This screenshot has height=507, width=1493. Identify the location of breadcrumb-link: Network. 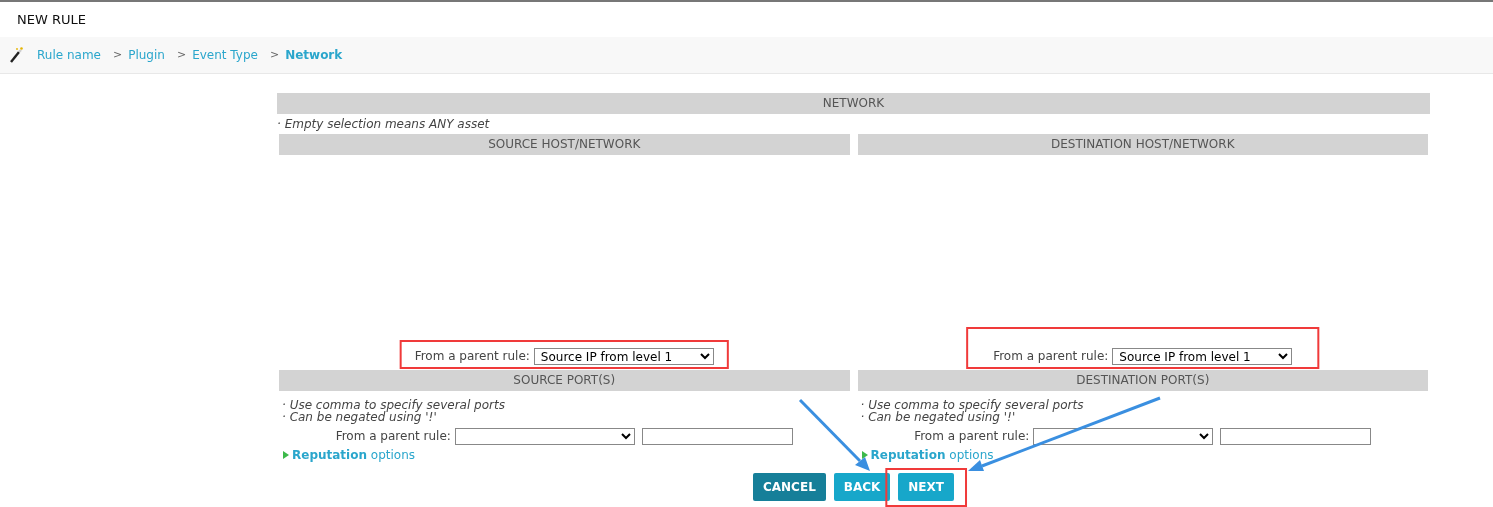
(314, 55).